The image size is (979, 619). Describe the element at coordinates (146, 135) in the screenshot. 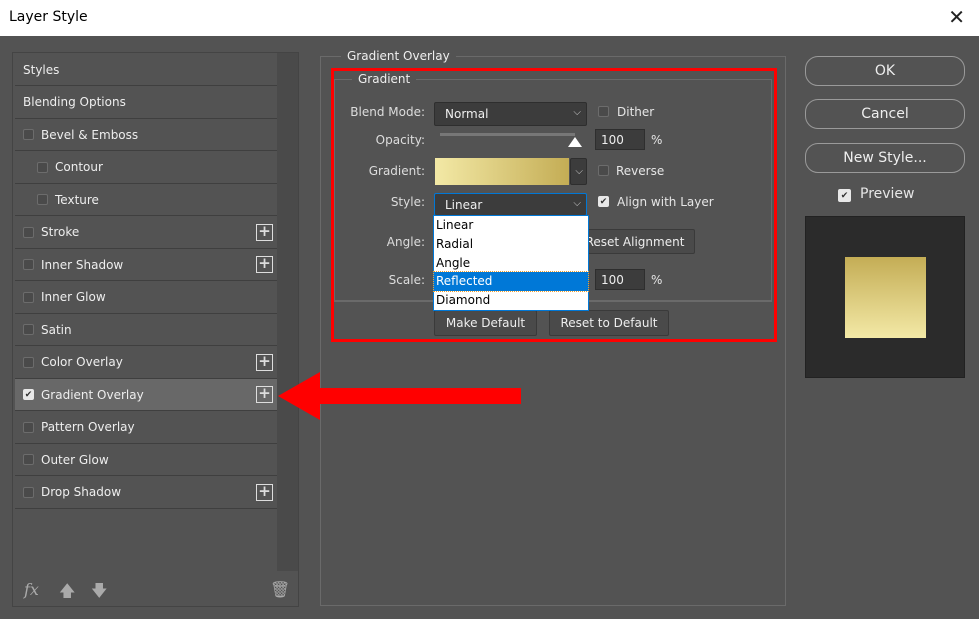

I see `sidebar-item-bevel-emboss: Bevel & Emboss` at that location.